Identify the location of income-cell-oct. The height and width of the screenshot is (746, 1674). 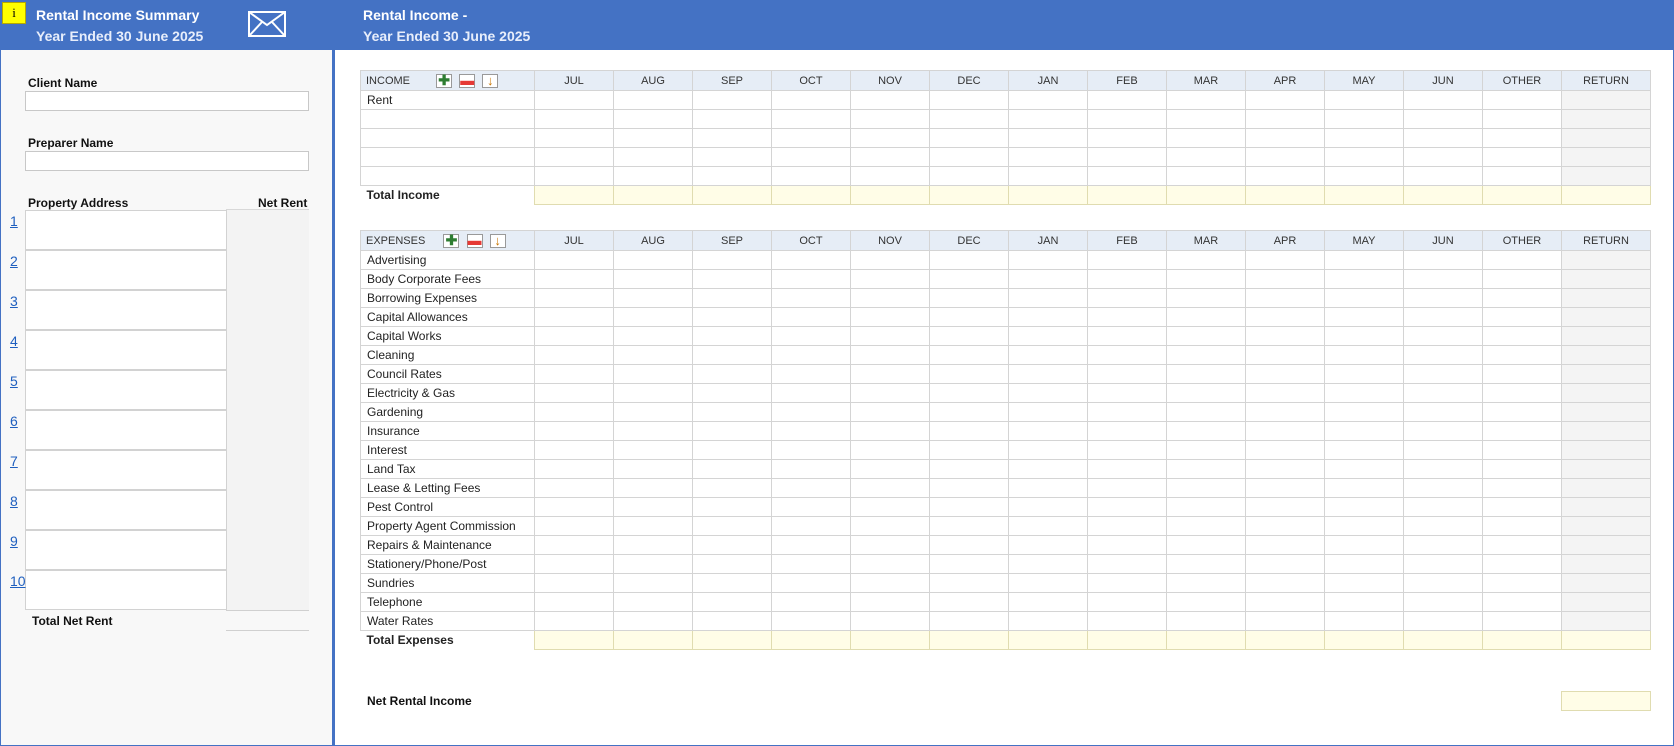
(811, 100).